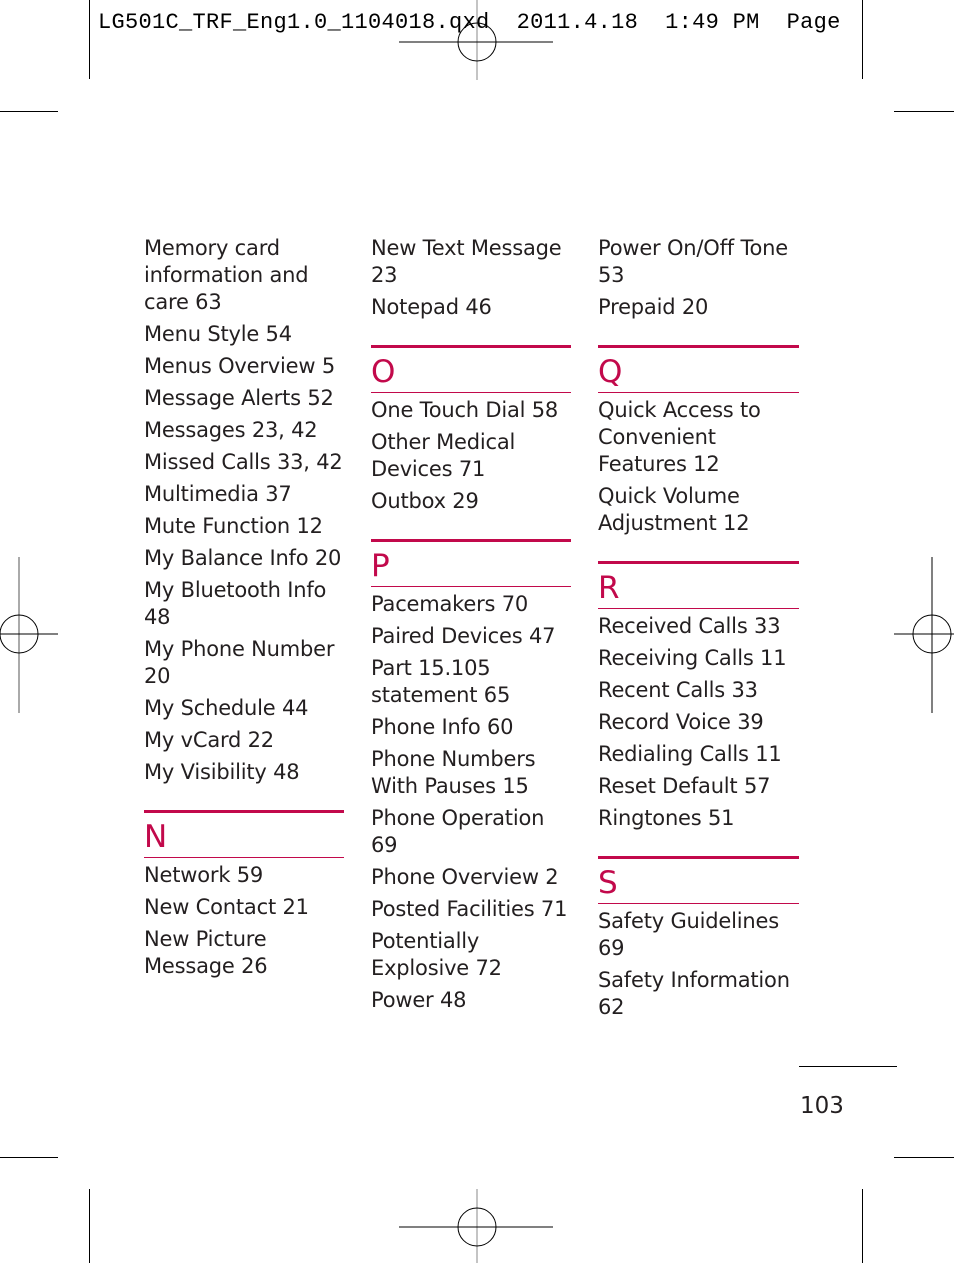  I want to click on index-entry: Recent Calls 33, so click(678, 690).